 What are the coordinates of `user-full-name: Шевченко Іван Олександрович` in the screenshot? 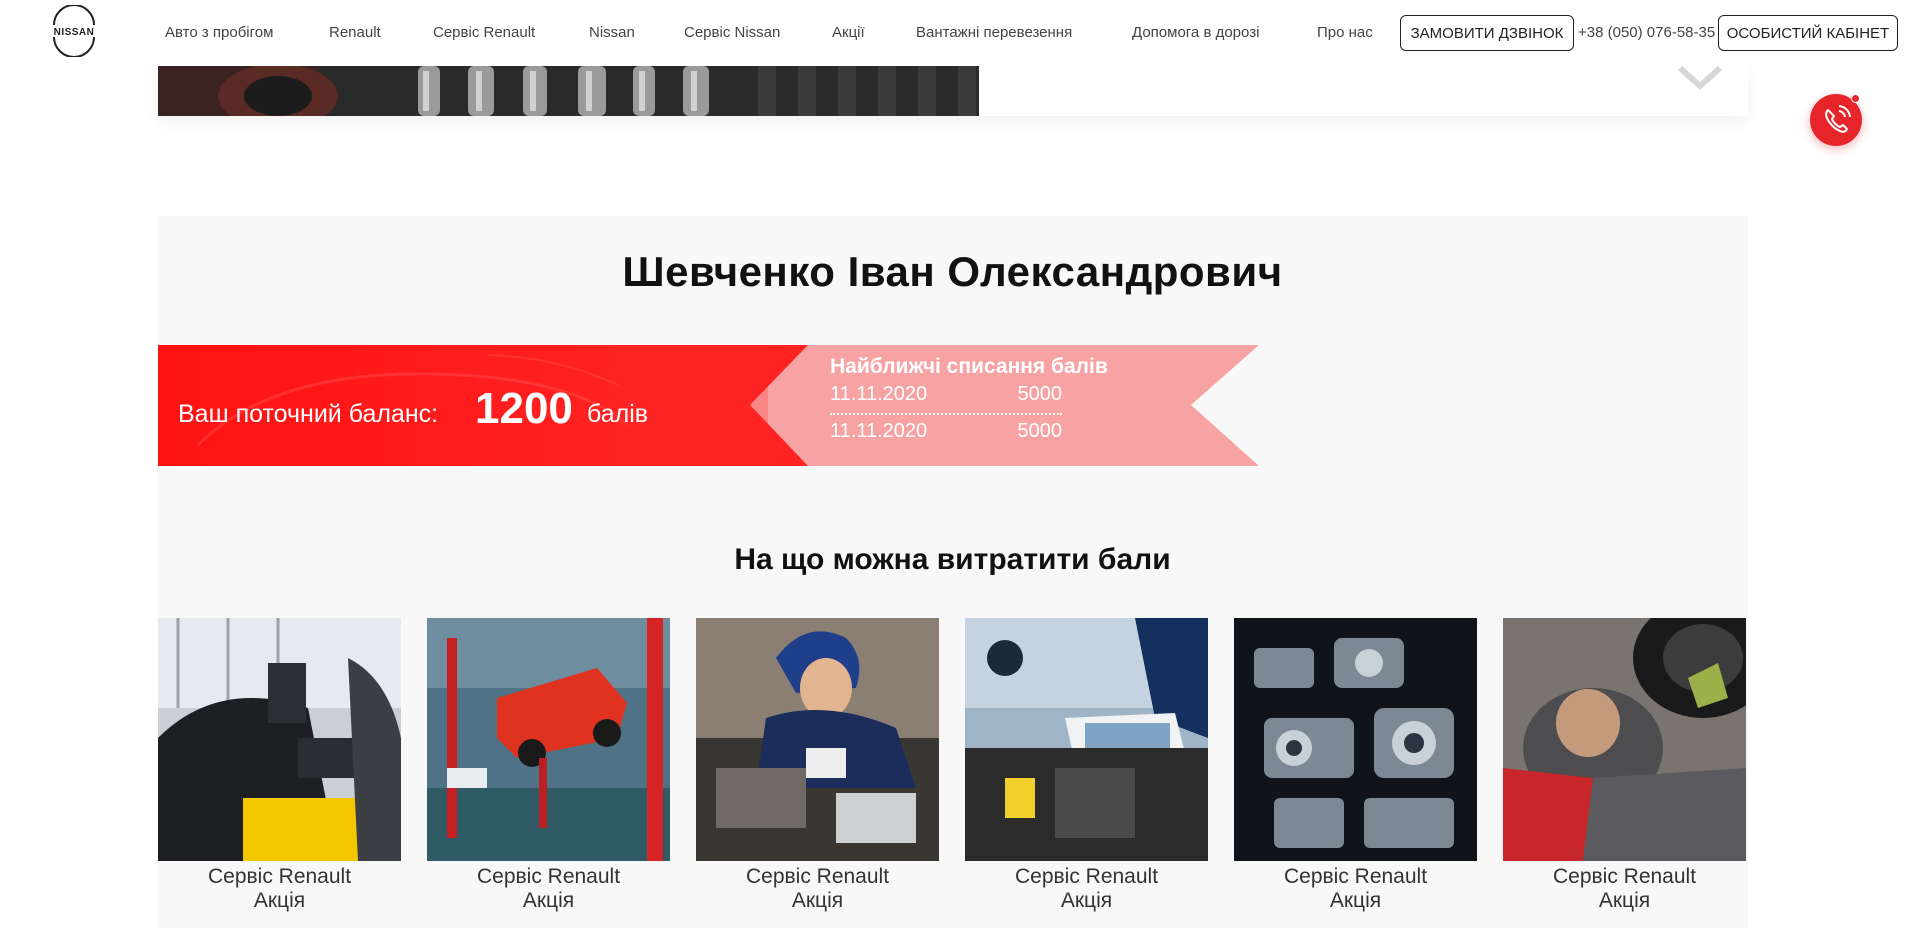 It's located at (952, 271).